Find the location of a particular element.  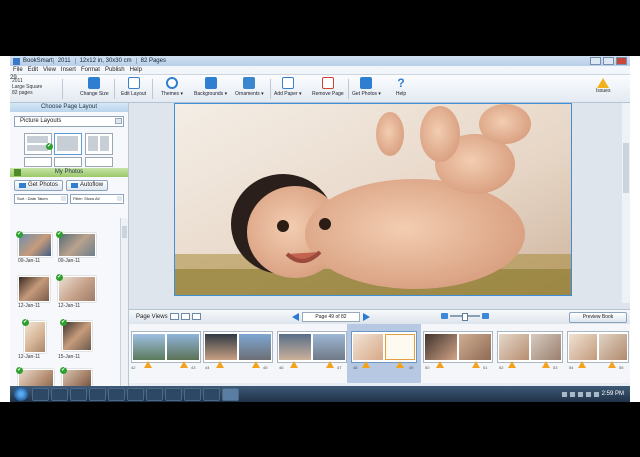

zoom-slider is located at coordinates (465, 317).